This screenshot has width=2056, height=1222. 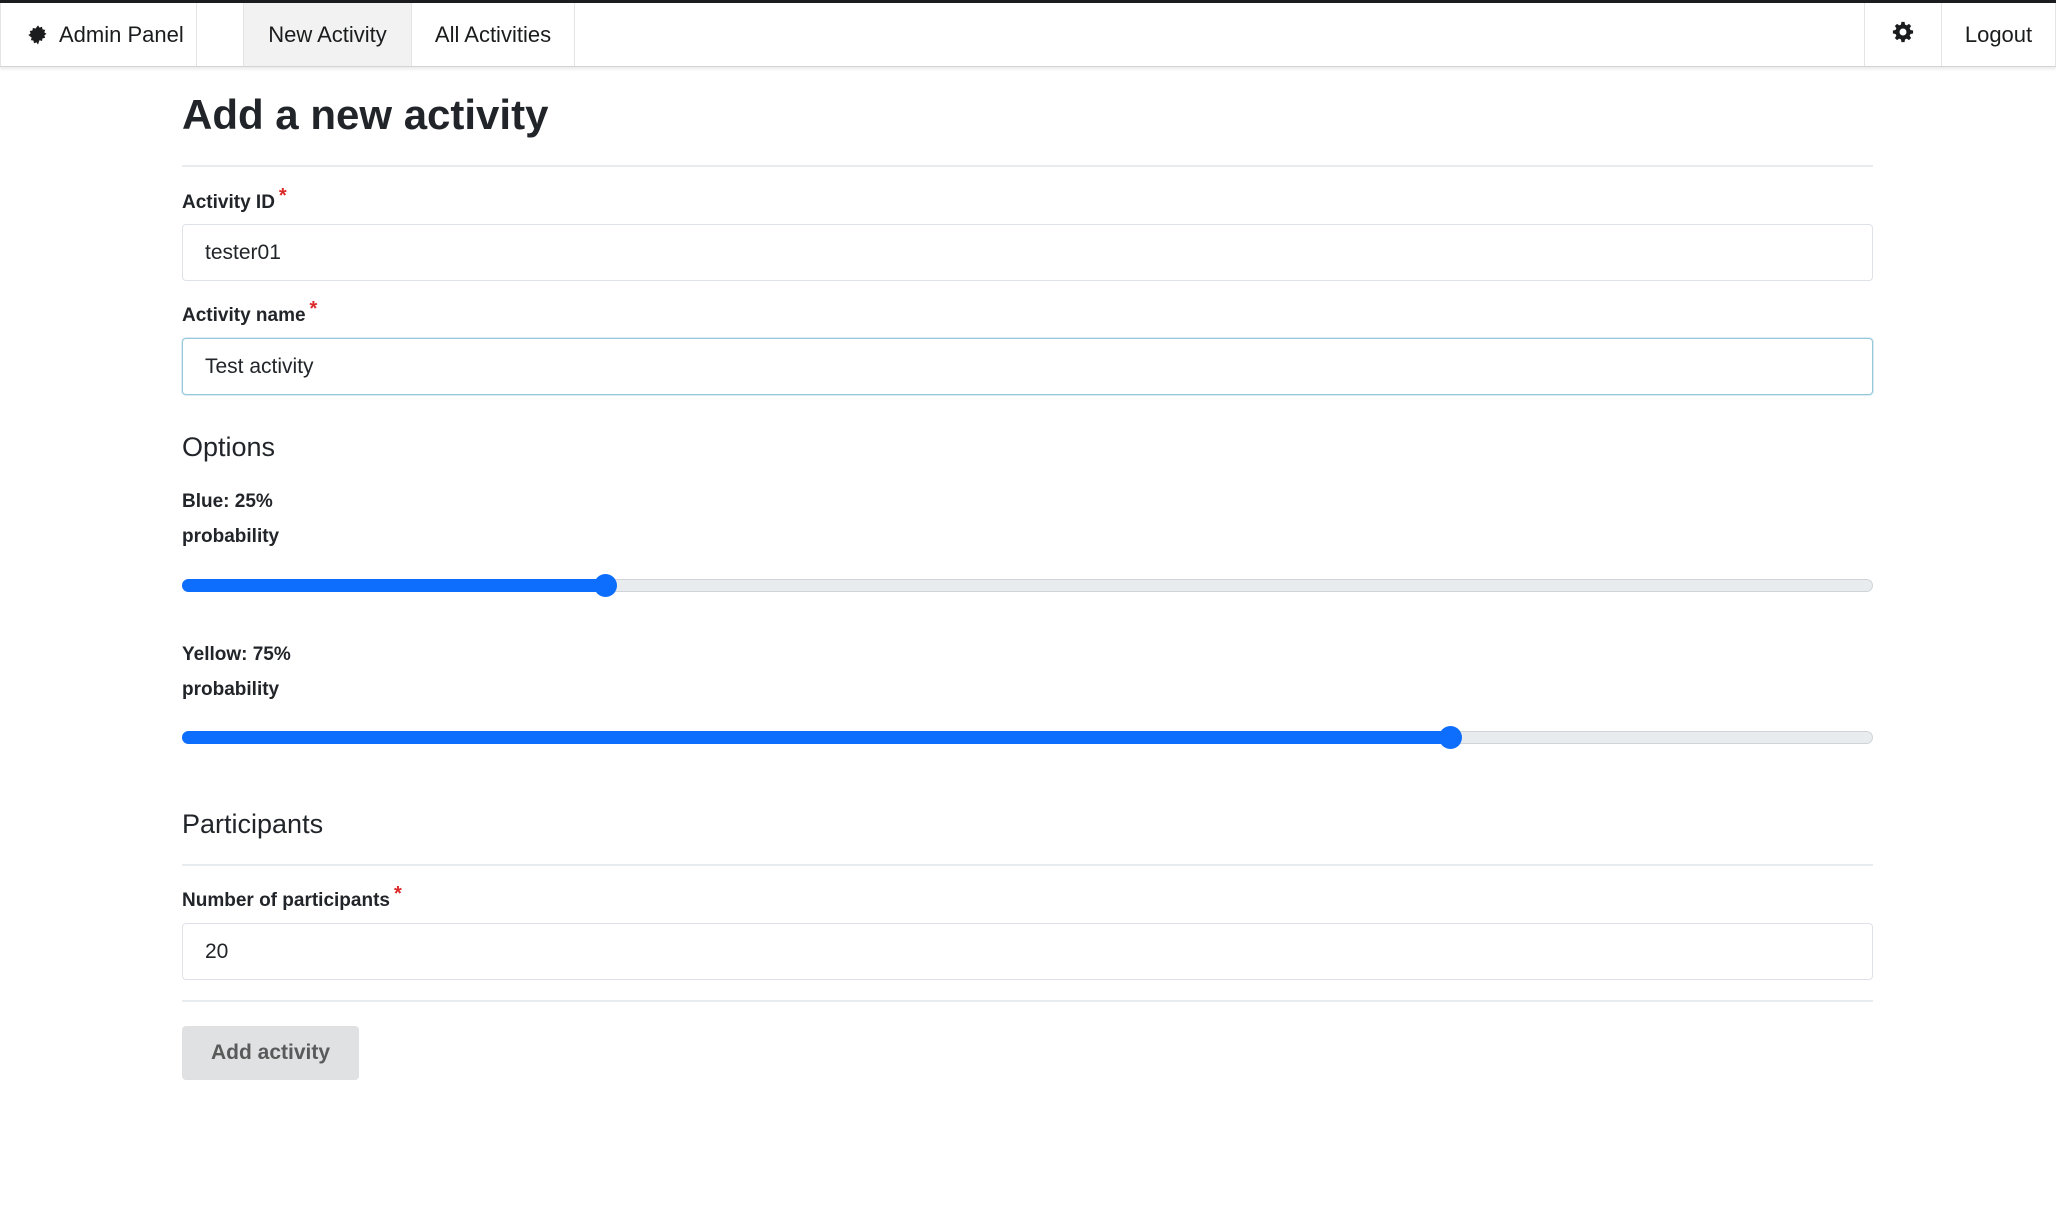 I want to click on activity-id-input, so click(x=1027, y=252).